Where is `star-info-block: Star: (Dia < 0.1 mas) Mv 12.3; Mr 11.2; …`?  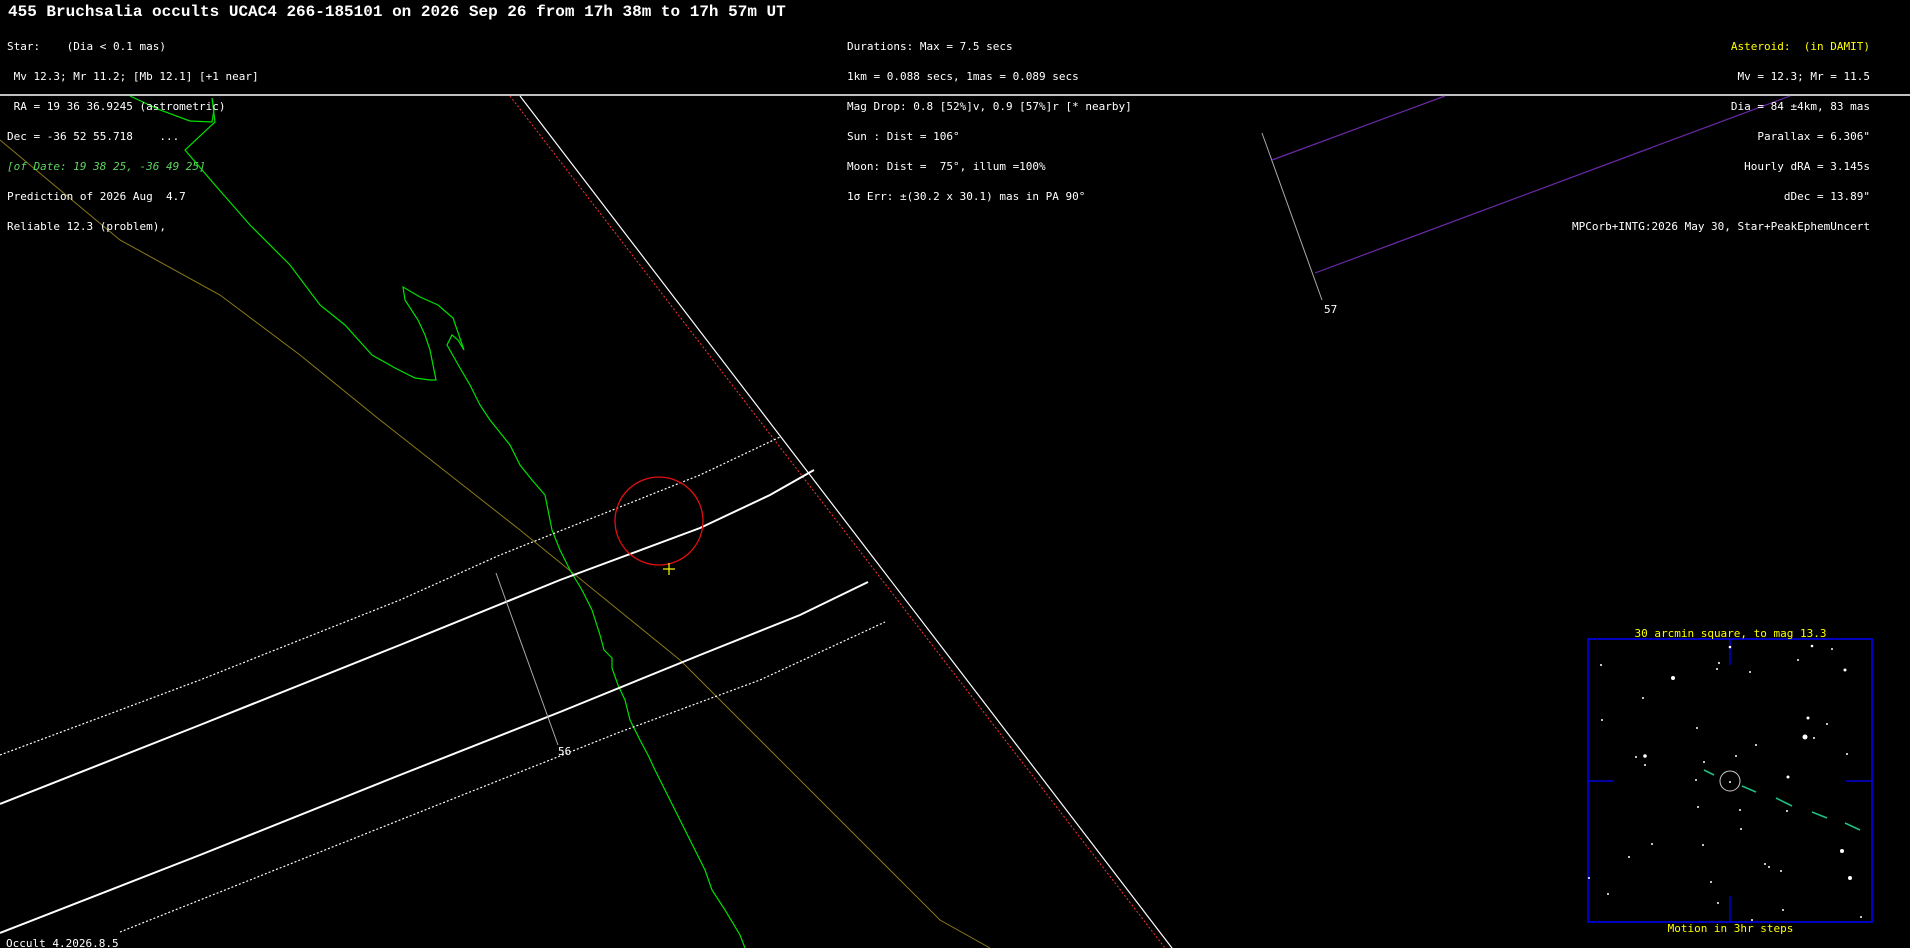 star-info-block: Star: (Dia < 0.1 mas) Mv 12.3; Mr 11.2; … is located at coordinates (133, 137).